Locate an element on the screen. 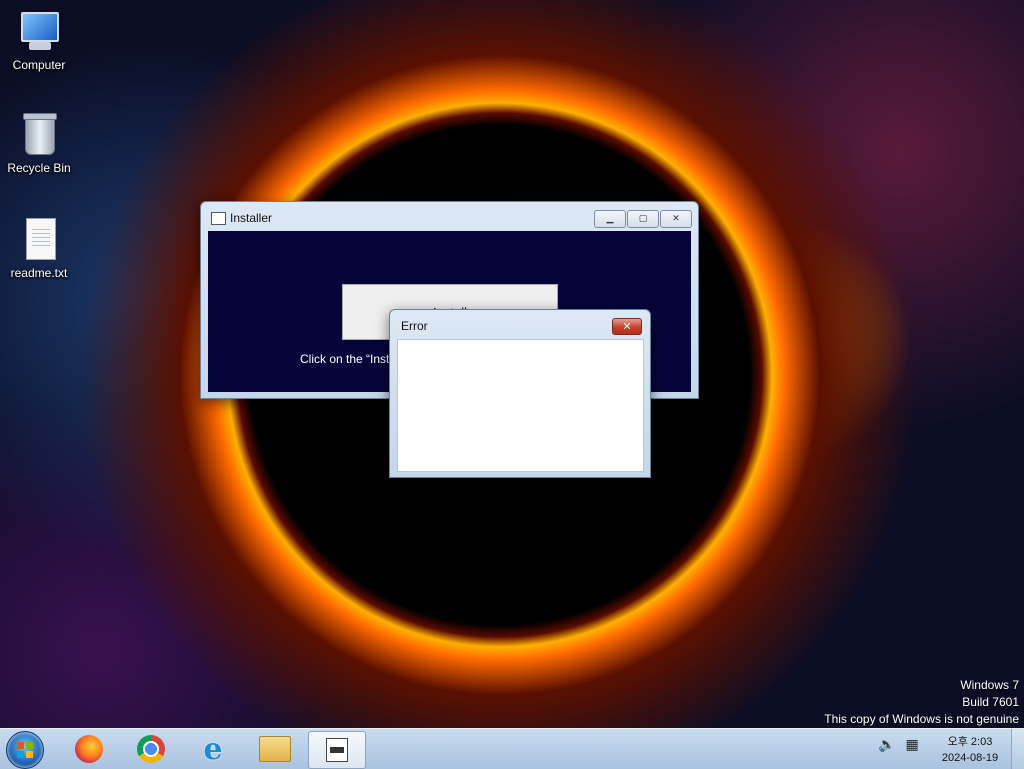 The image size is (1024, 769). internet-explorer-icon: e is located at coordinates (213, 749).